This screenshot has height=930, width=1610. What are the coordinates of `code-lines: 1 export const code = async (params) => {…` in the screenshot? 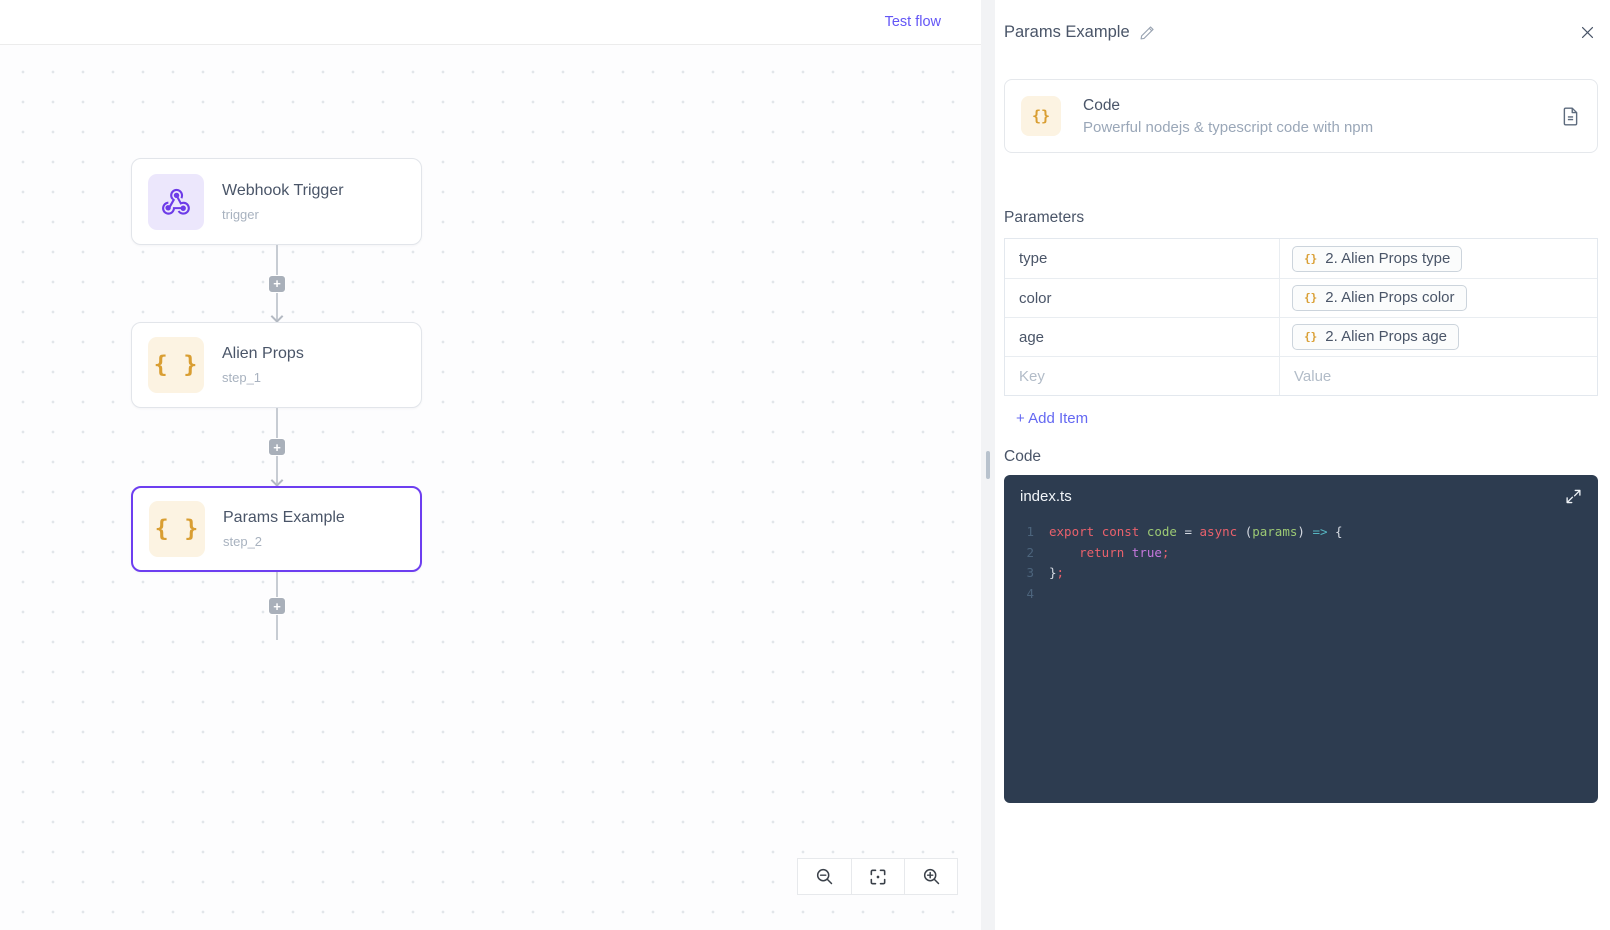 It's located at (1301, 559).